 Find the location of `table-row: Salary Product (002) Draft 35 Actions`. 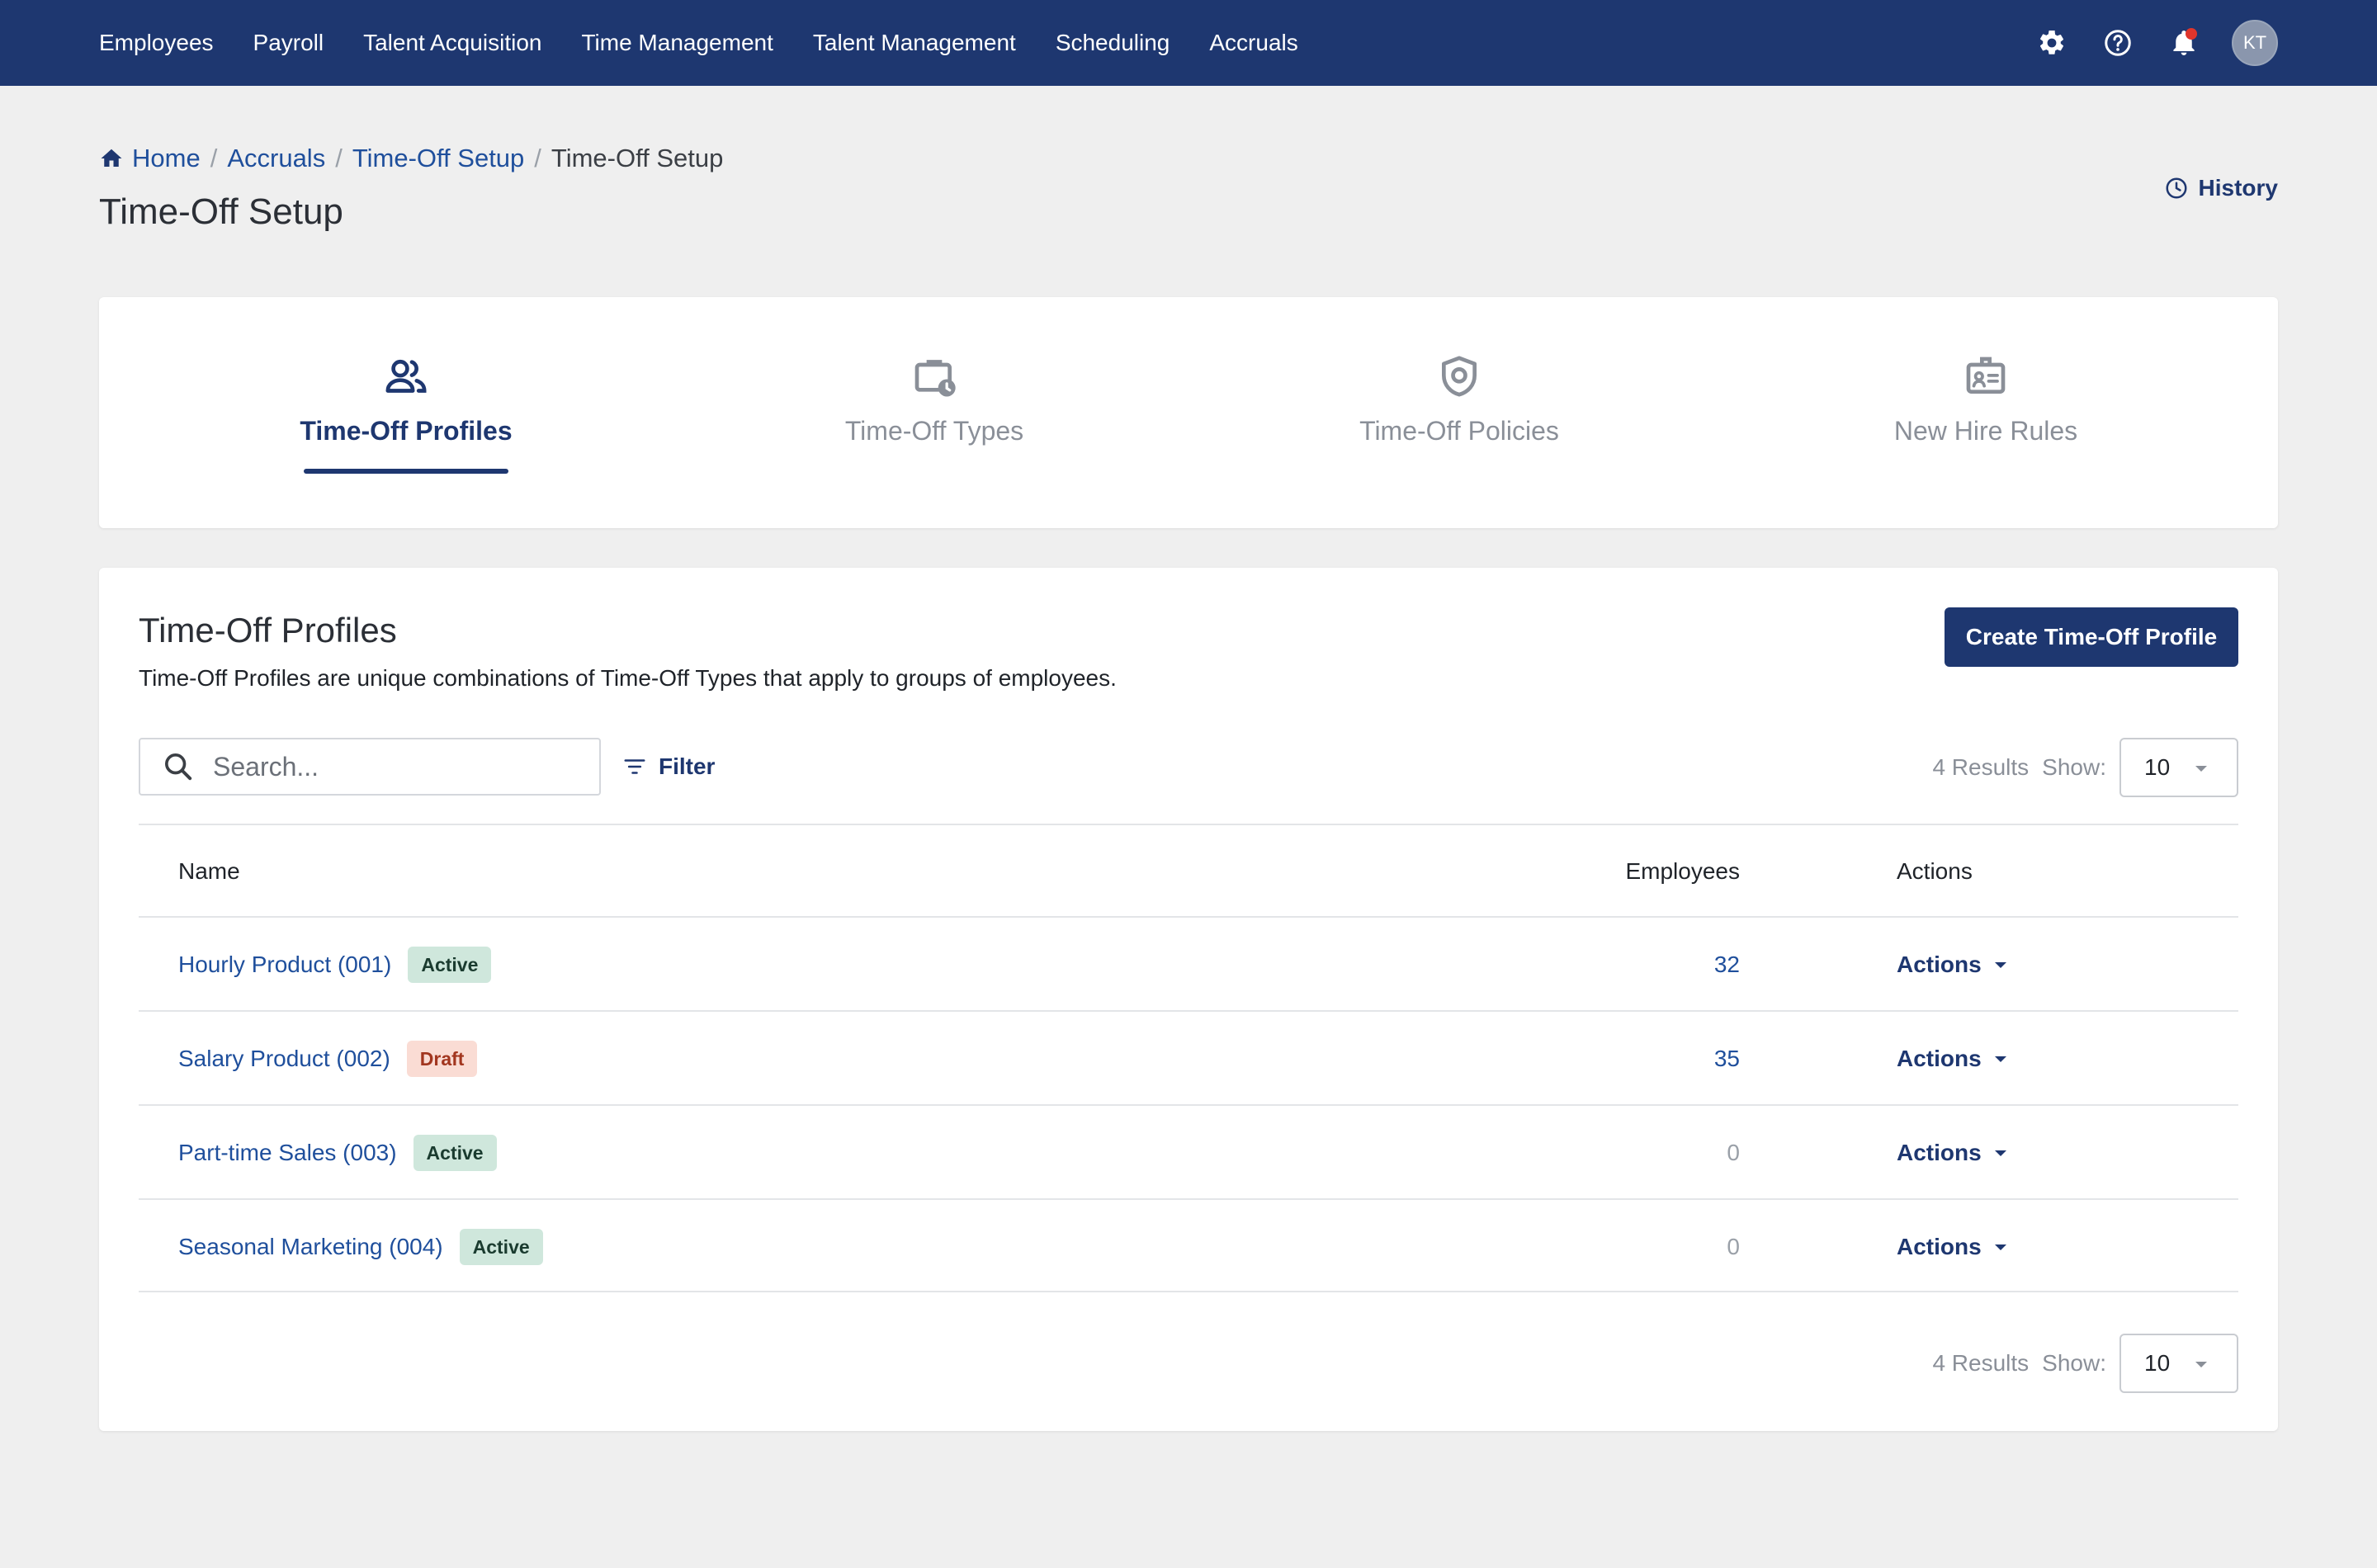

table-row: Salary Product (002) Draft 35 Actions is located at coordinates (1188, 1057).